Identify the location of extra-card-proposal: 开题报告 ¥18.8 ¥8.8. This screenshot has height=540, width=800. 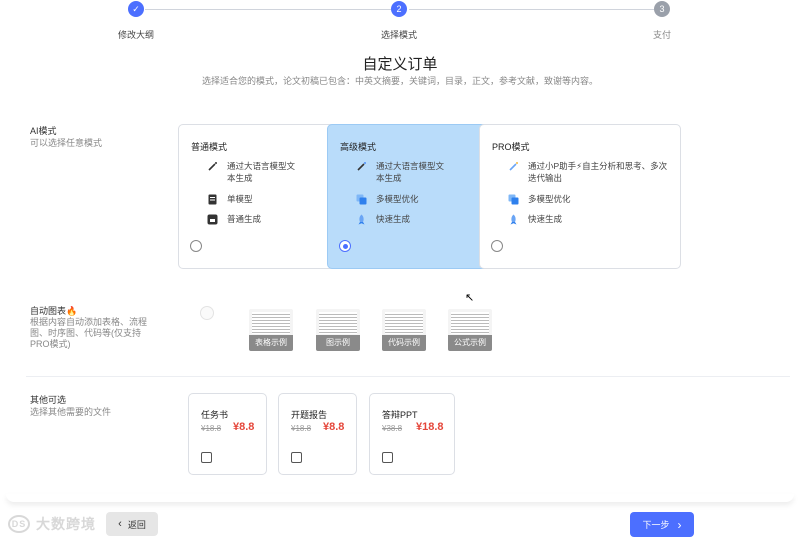
(317, 434).